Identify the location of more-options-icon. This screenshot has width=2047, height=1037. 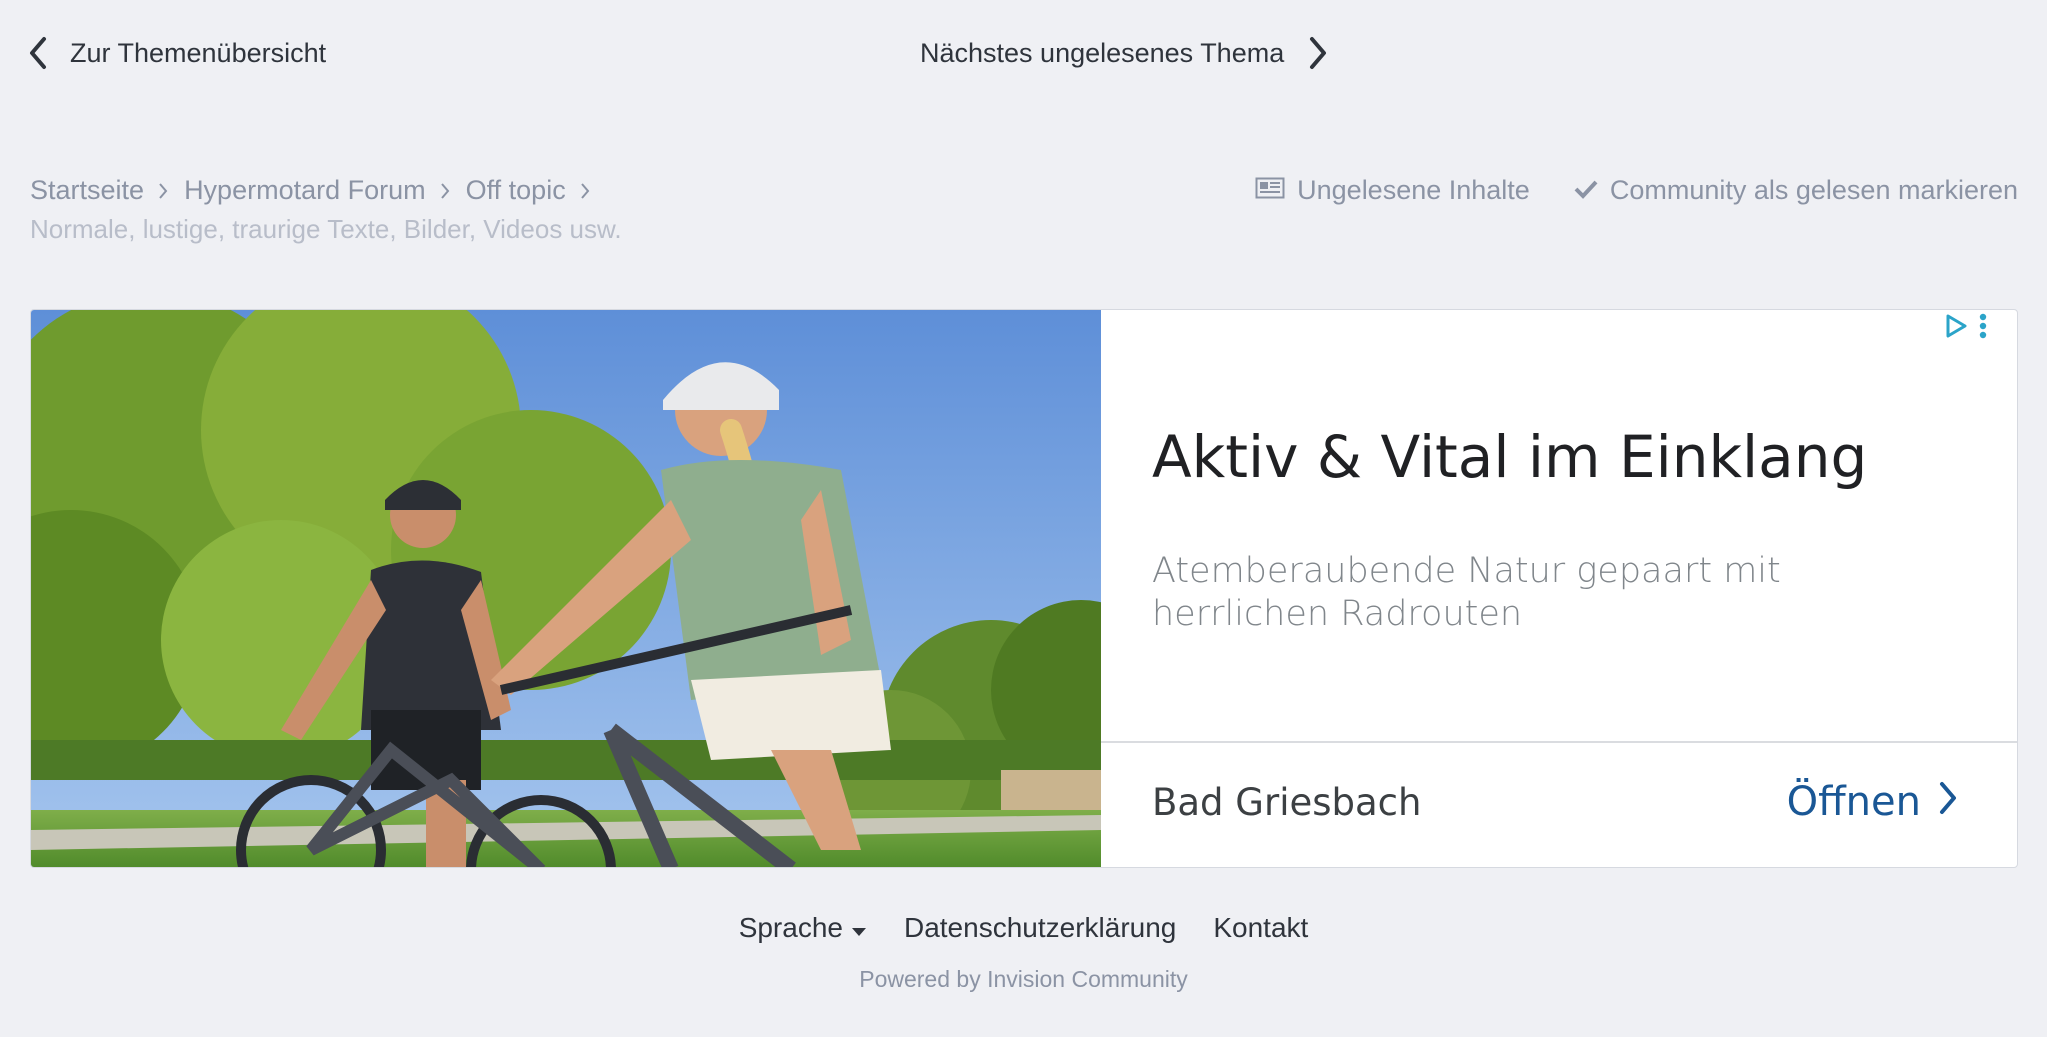
(1983, 328).